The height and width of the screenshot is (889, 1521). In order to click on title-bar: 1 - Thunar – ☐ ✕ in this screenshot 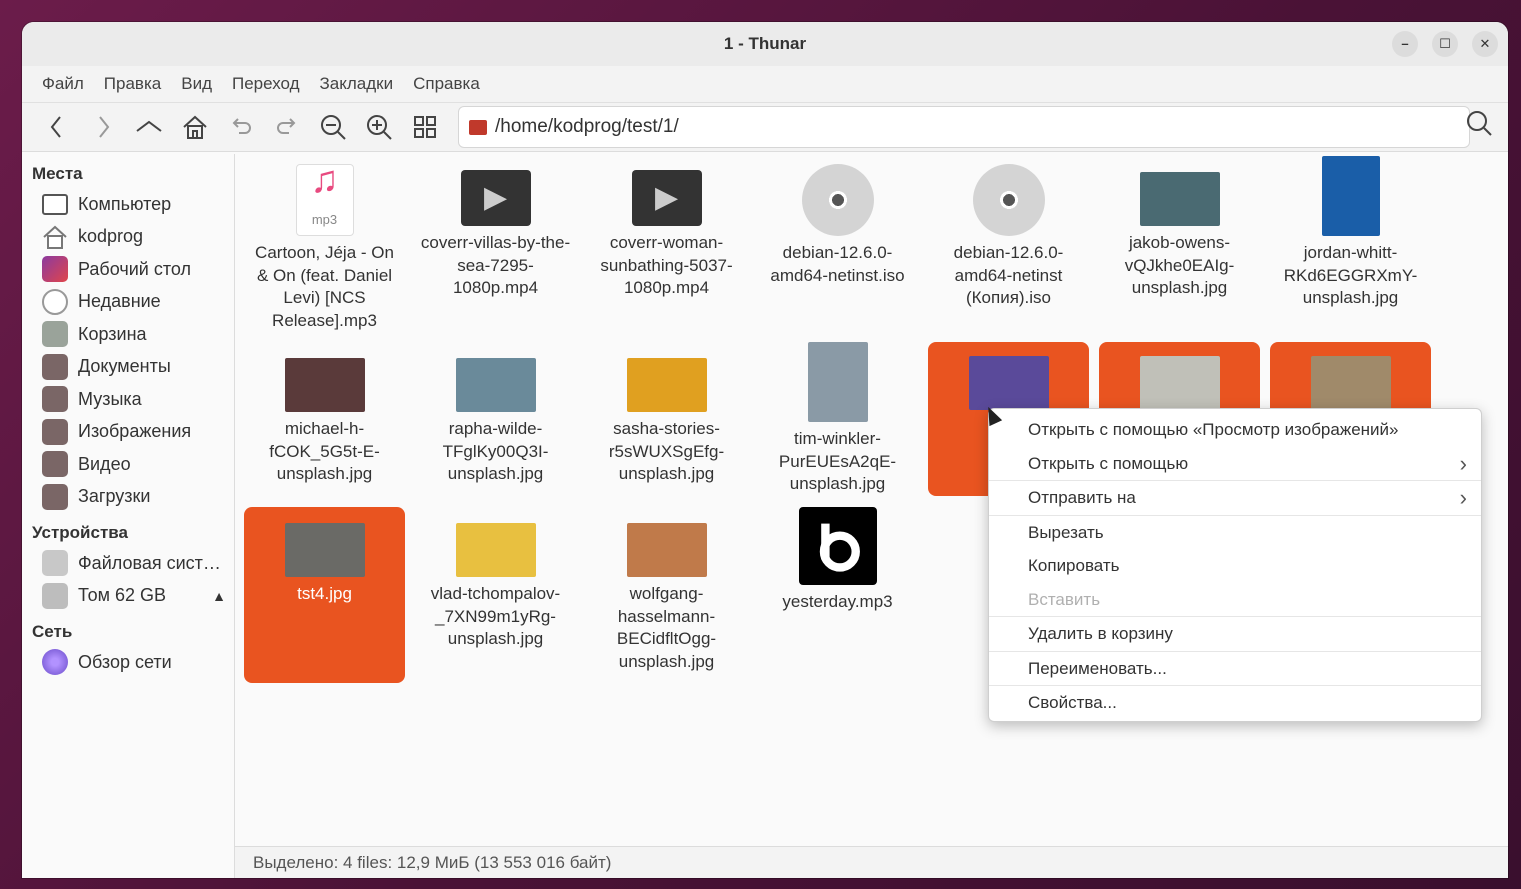, I will do `click(765, 44)`.